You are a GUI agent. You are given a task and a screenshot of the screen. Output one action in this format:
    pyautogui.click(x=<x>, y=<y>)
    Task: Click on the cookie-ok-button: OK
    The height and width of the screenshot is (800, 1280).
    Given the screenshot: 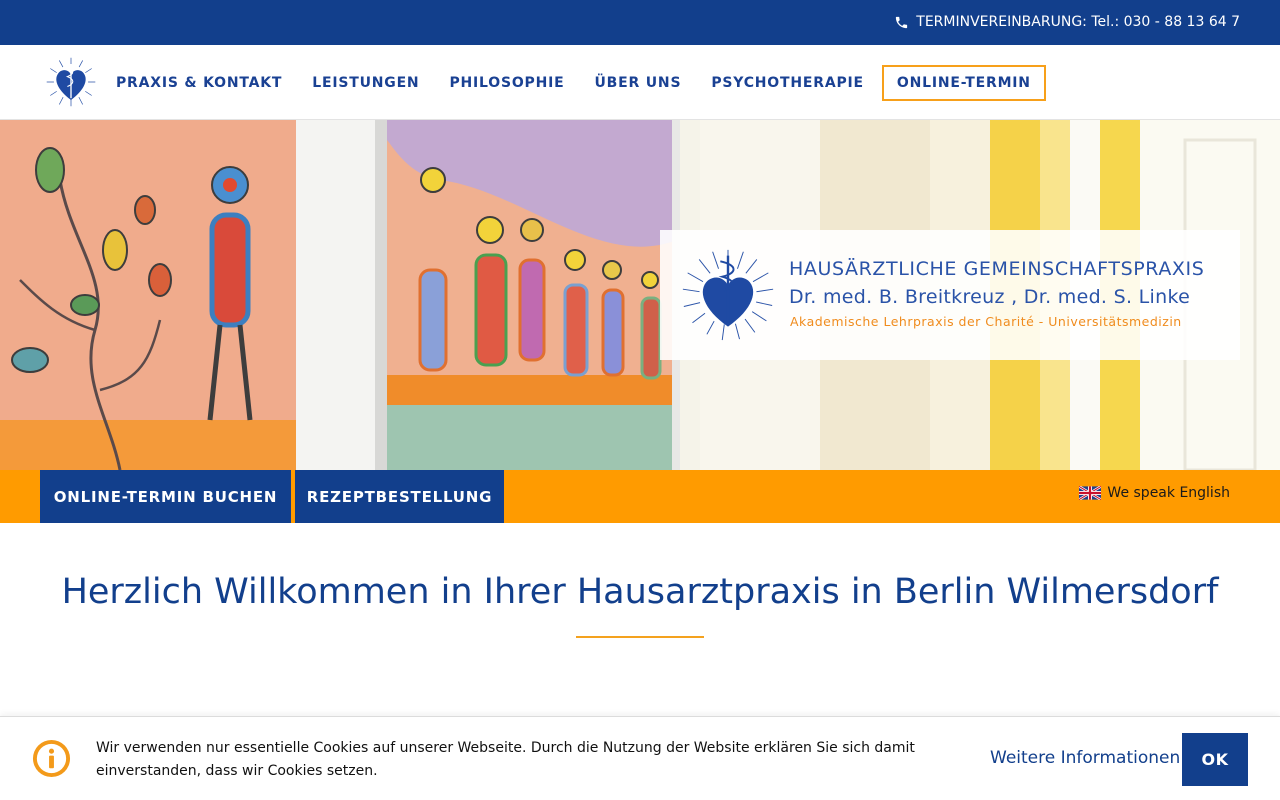 What is the action you would take?
    pyautogui.click(x=1215, y=759)
    